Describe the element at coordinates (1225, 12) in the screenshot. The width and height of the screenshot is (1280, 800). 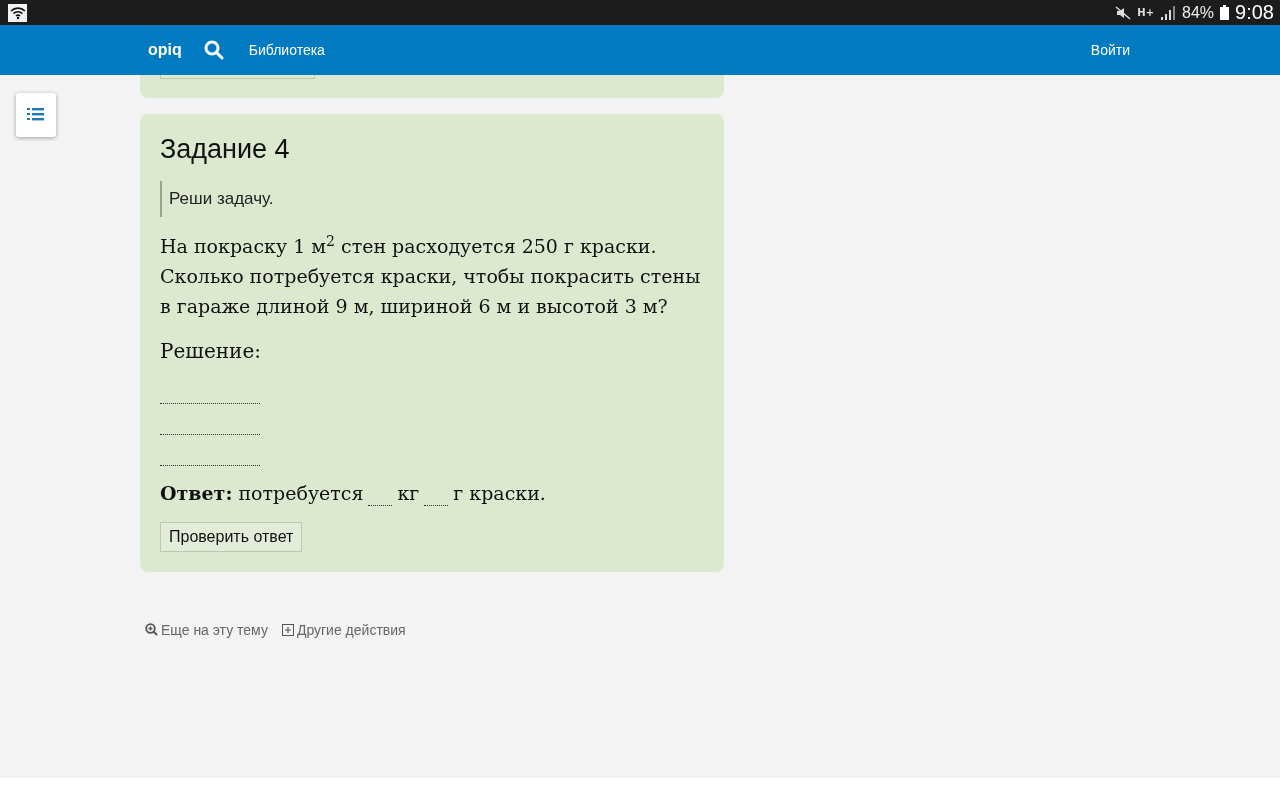
I see `battery-icon` at that location.